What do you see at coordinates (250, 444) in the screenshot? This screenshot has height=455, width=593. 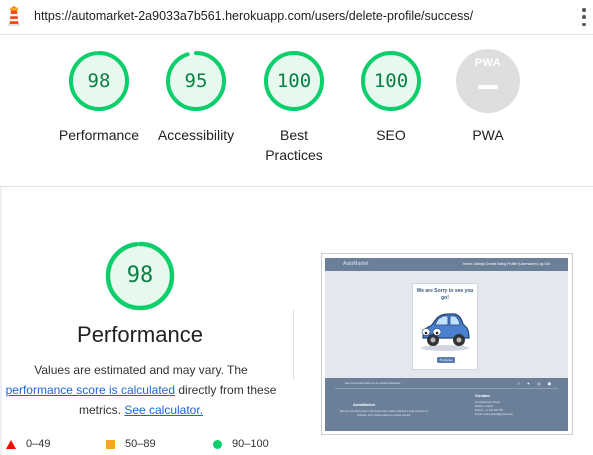 I see `legend-label: 90–100` at bounding box center [250, 444].